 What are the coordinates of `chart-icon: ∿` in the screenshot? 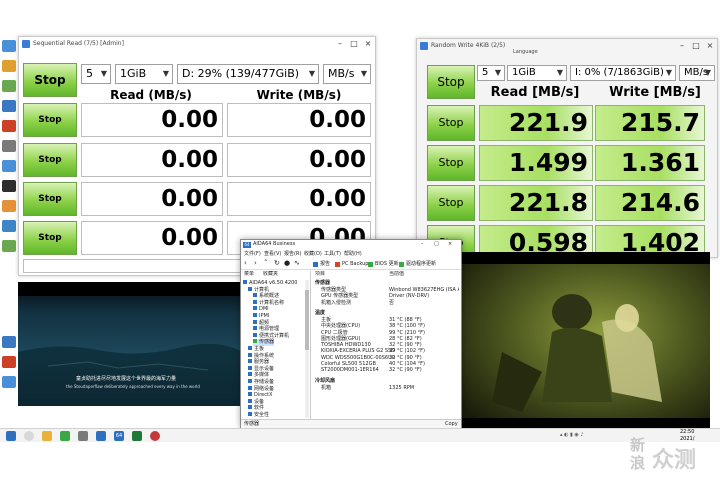 It's located at (297, 263).